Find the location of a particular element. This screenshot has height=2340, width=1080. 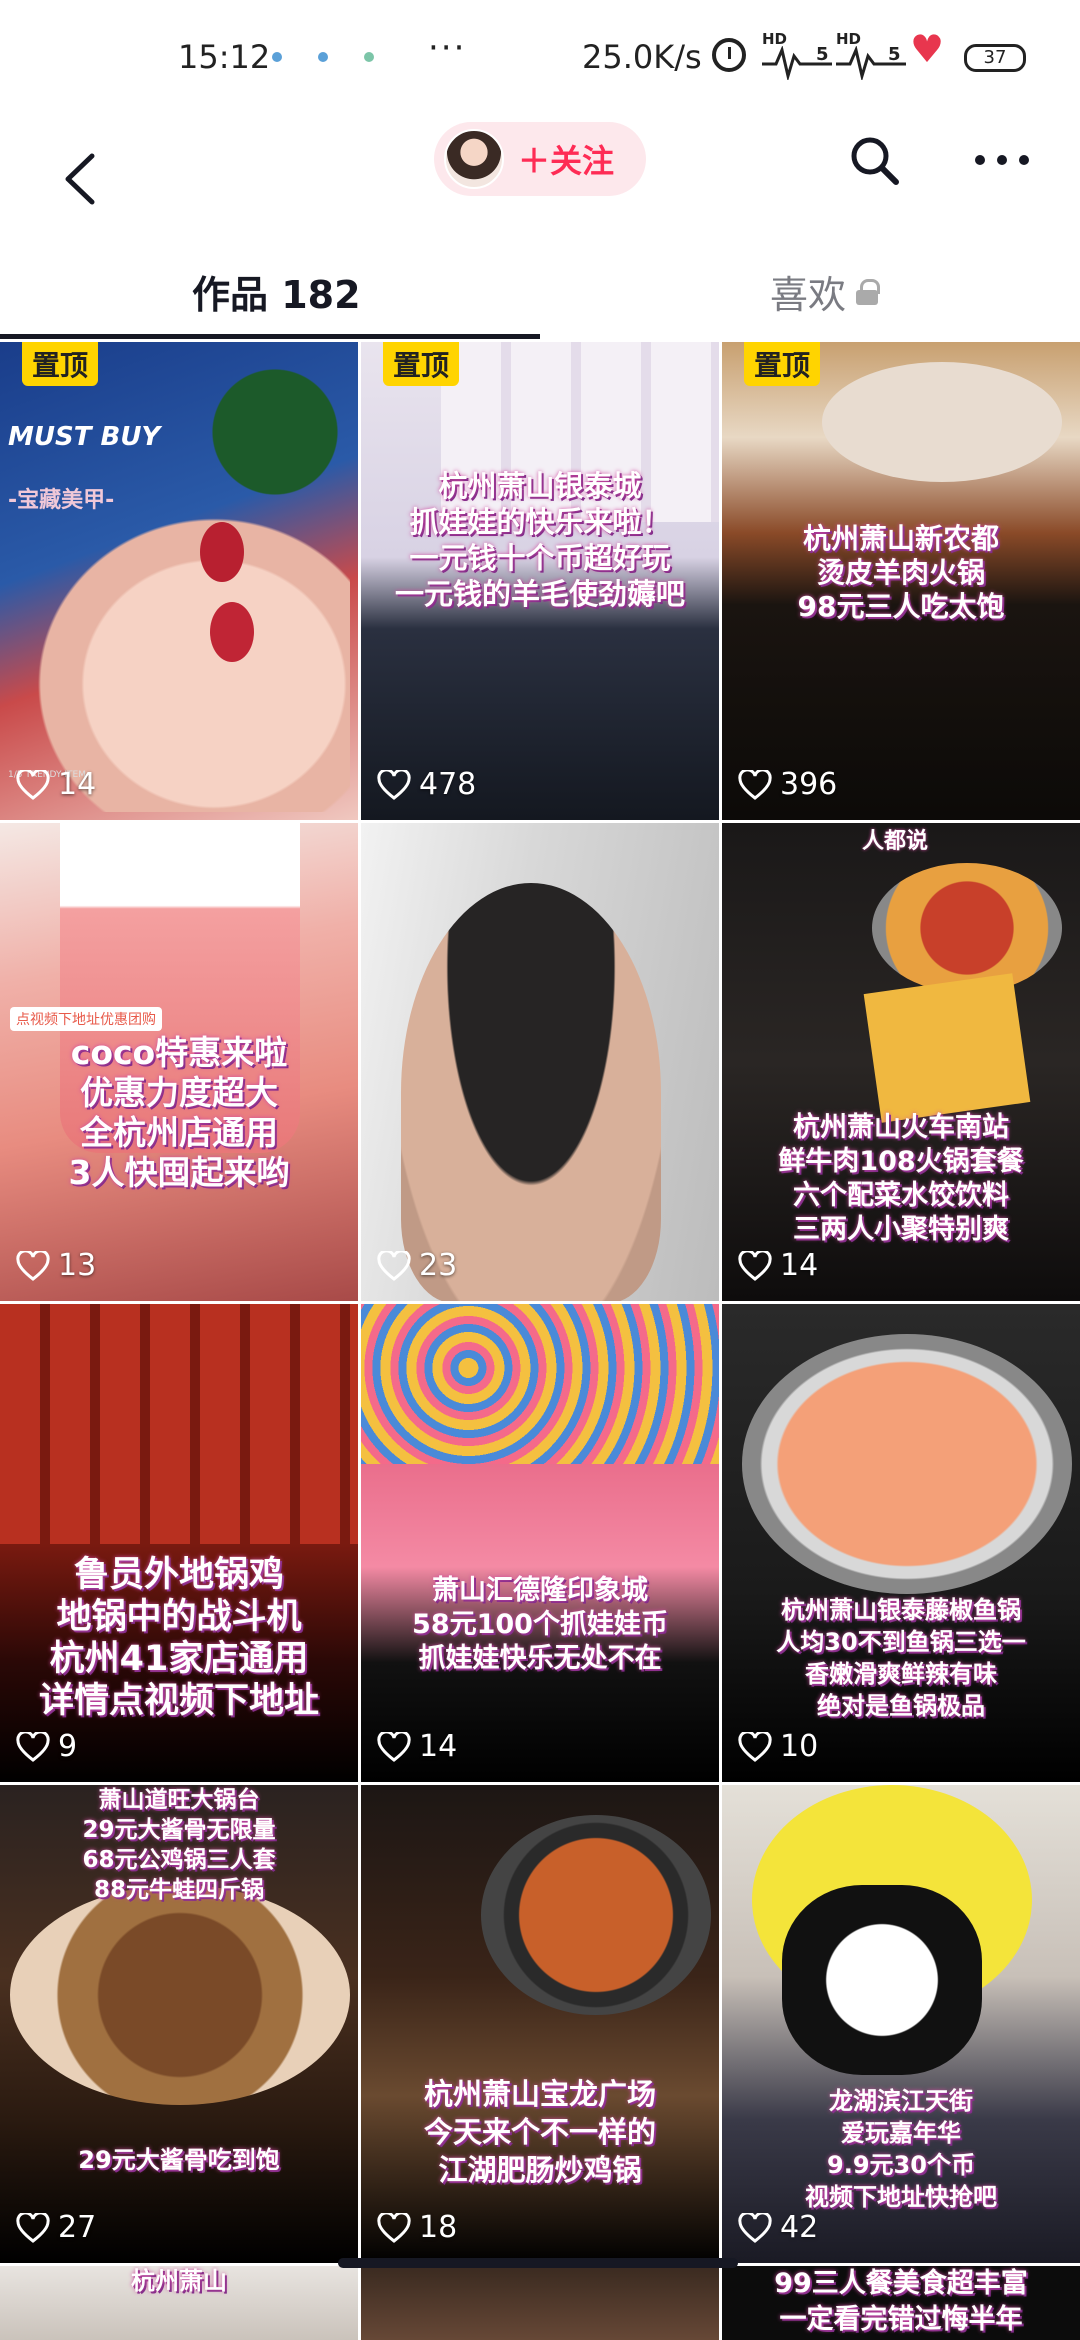

signal-1-strength: 5 is located at coordinates (822, 54).